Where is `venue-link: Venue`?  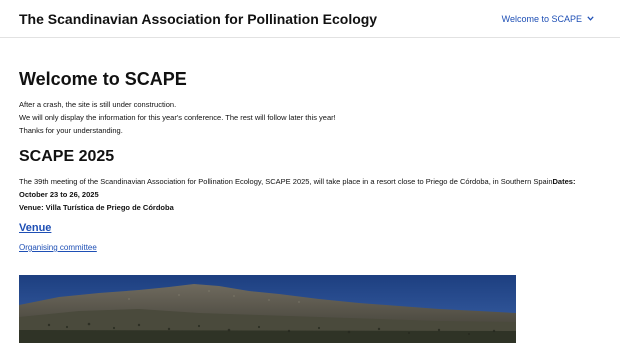 venue-link: Venue is located at coordinates (35, 228).